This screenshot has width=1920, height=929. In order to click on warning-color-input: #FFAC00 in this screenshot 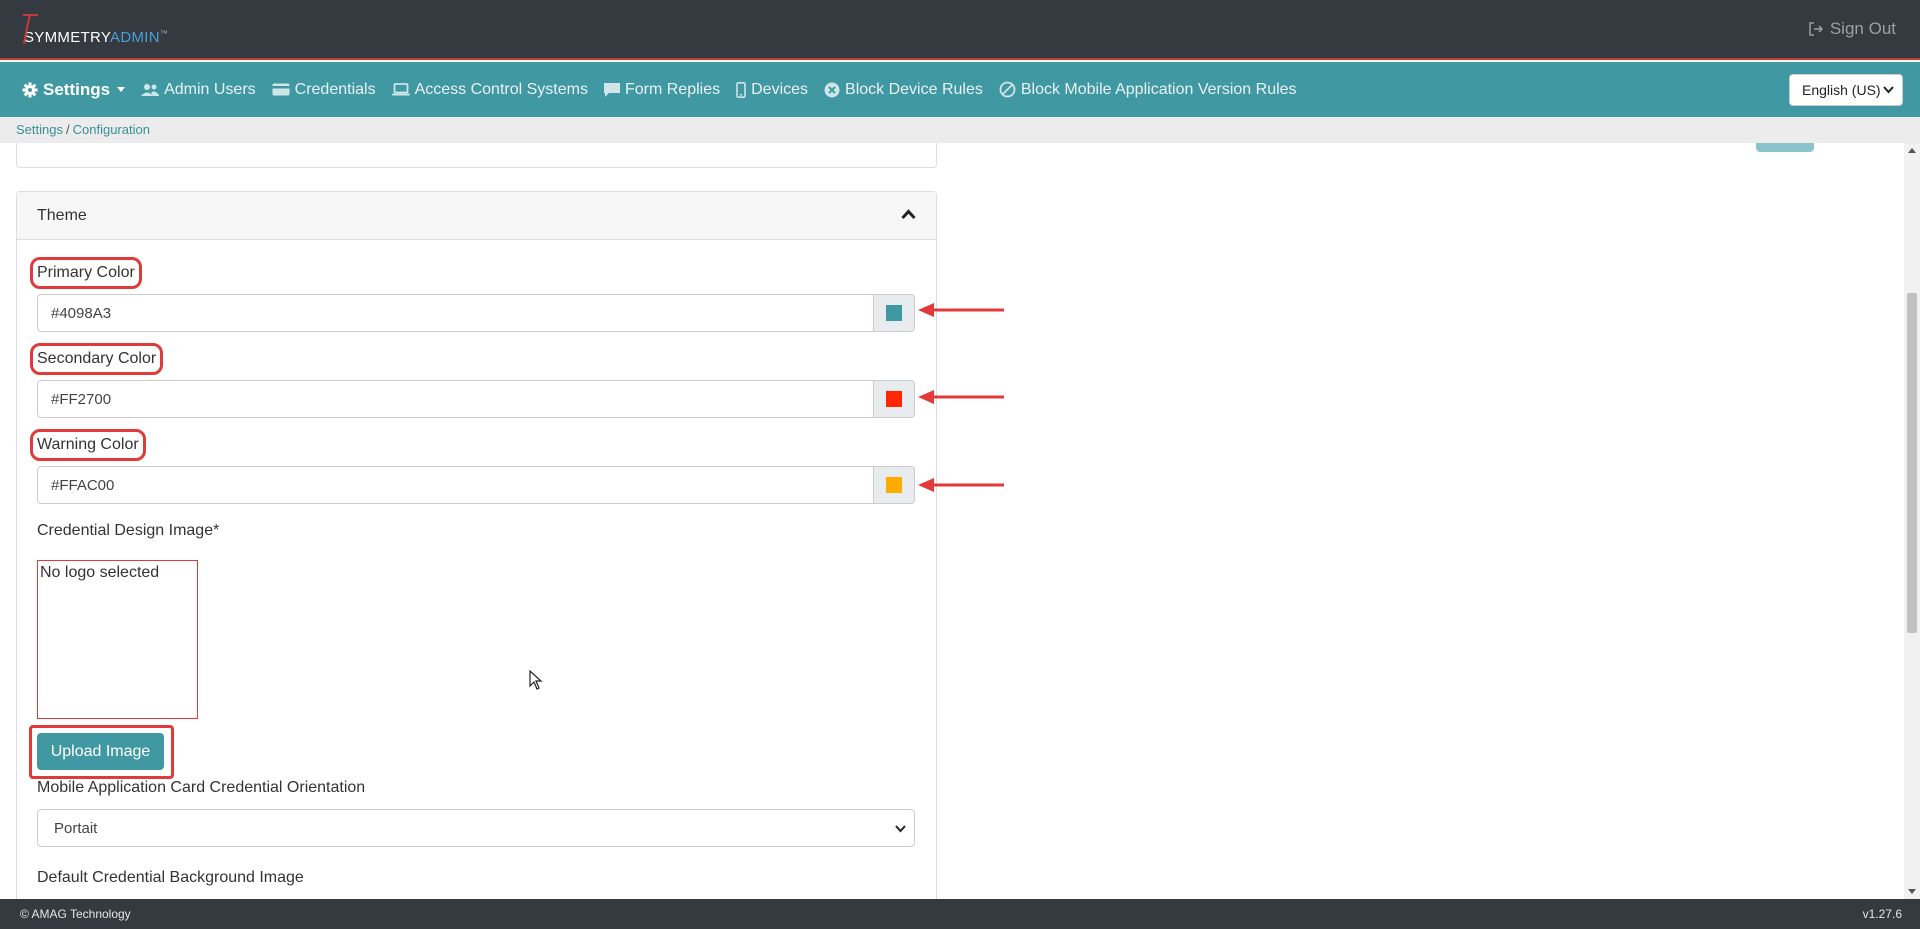, I will do `click(455, 485)`.